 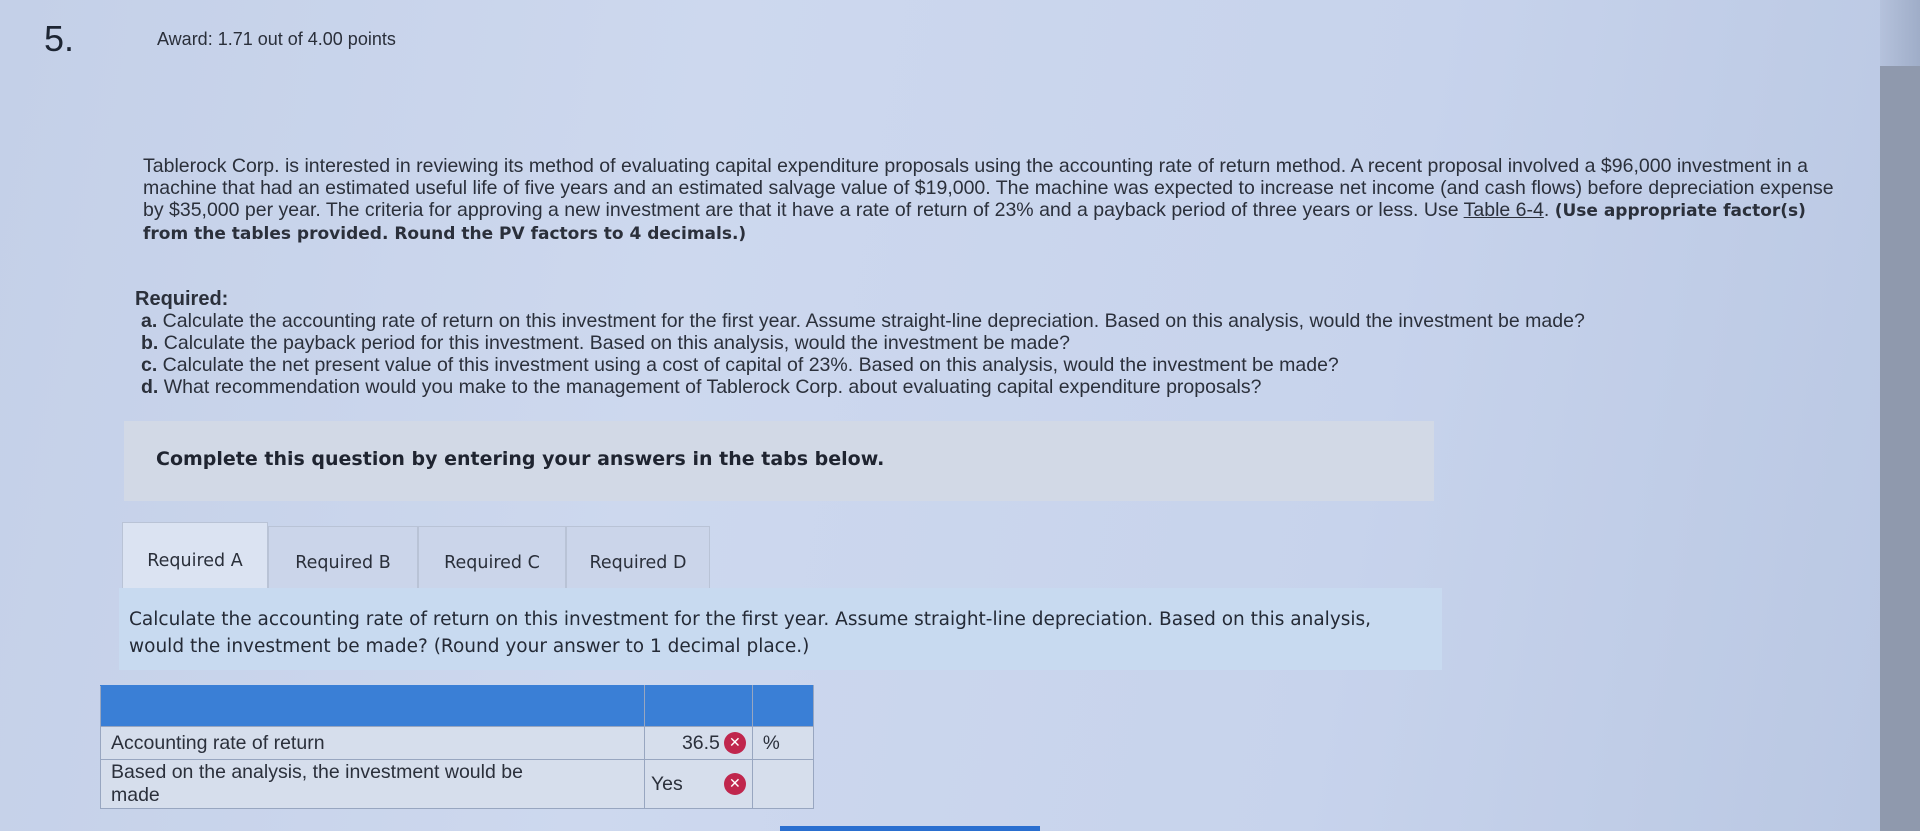 I want to click on table-6-4-link: Table 6-4, so click(x=1504, y=210).